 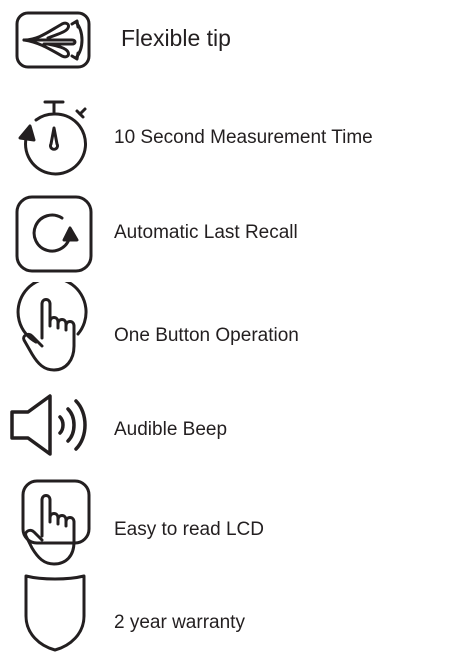 I want to click on feature-last-recall: Automatic Last Recall, so click(x=227, y=235).